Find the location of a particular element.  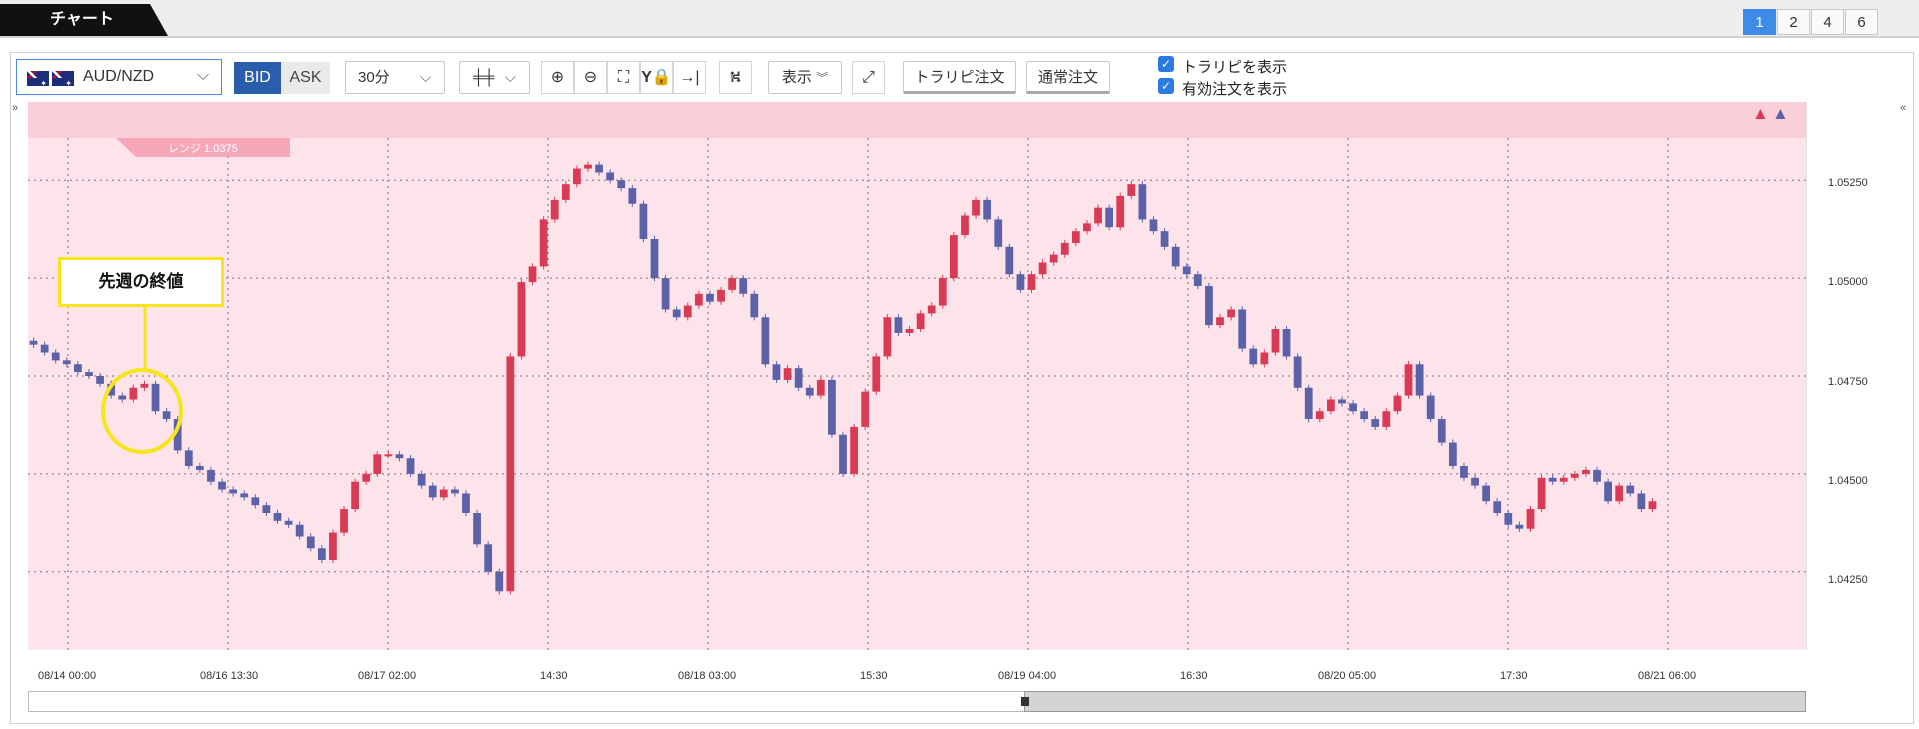

timeframe-select: 30分 ⌵ is located at coordinates (395, 77).